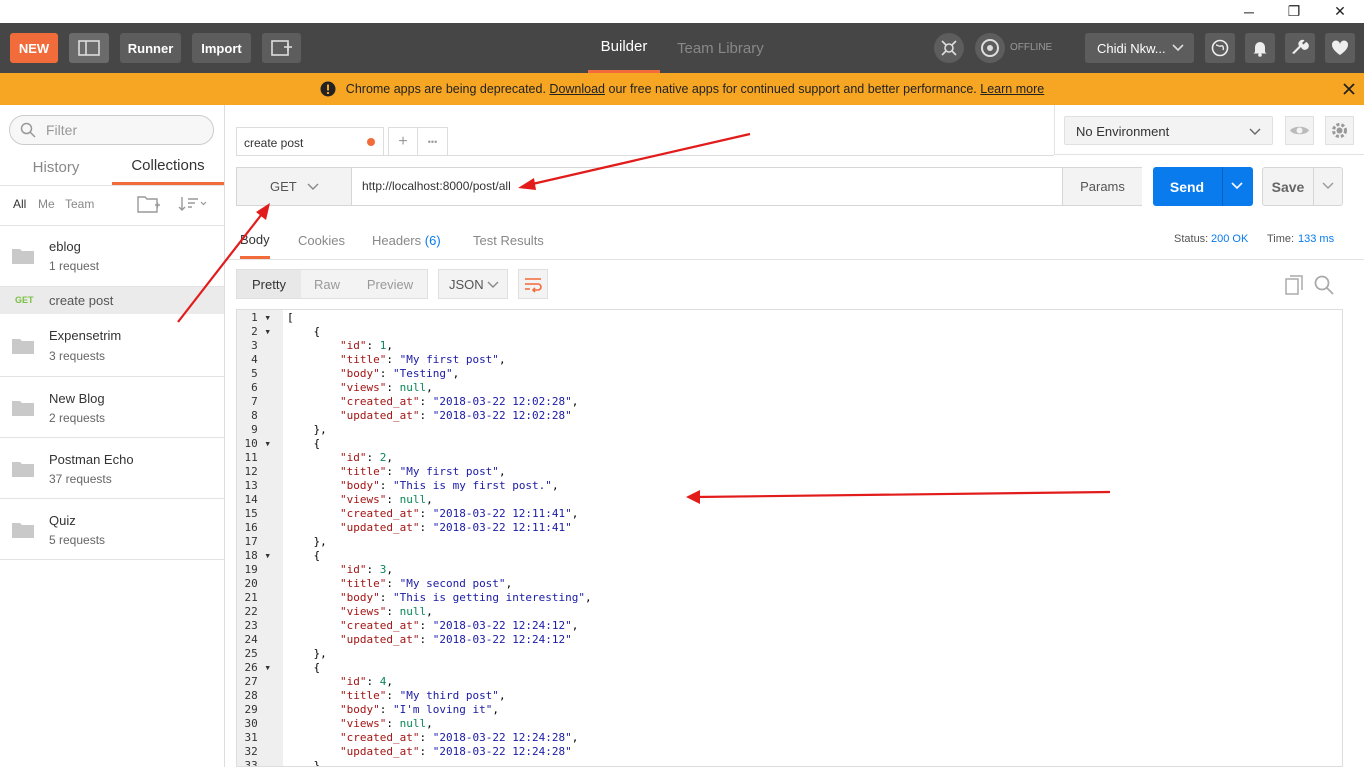  Describe the element at coordinates (327, 284) in the screenshot. I see `view-raw: Raw` at that location.